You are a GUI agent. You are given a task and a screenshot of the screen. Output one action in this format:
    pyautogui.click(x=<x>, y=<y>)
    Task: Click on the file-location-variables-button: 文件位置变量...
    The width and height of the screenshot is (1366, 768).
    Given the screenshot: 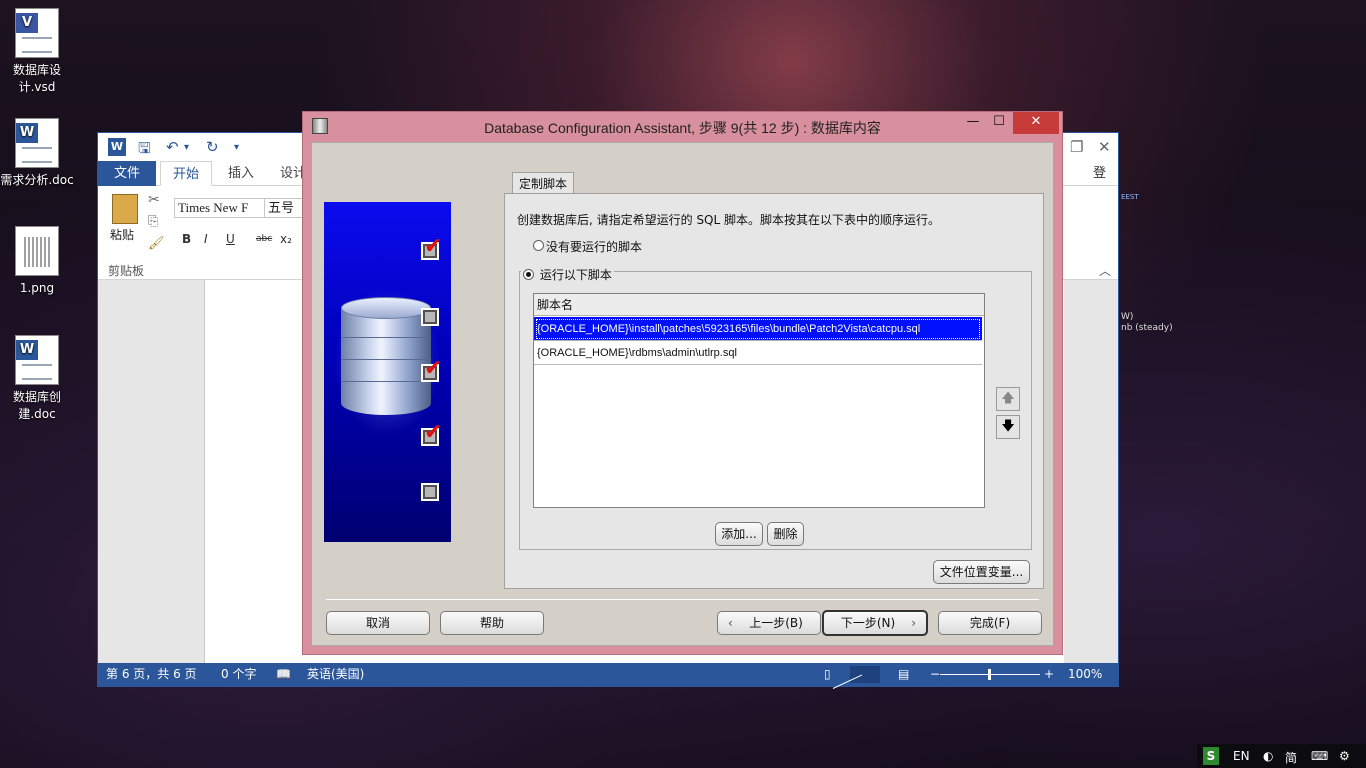 What is the action you would take?
    pyautogui.click(x=981, y=572)
    